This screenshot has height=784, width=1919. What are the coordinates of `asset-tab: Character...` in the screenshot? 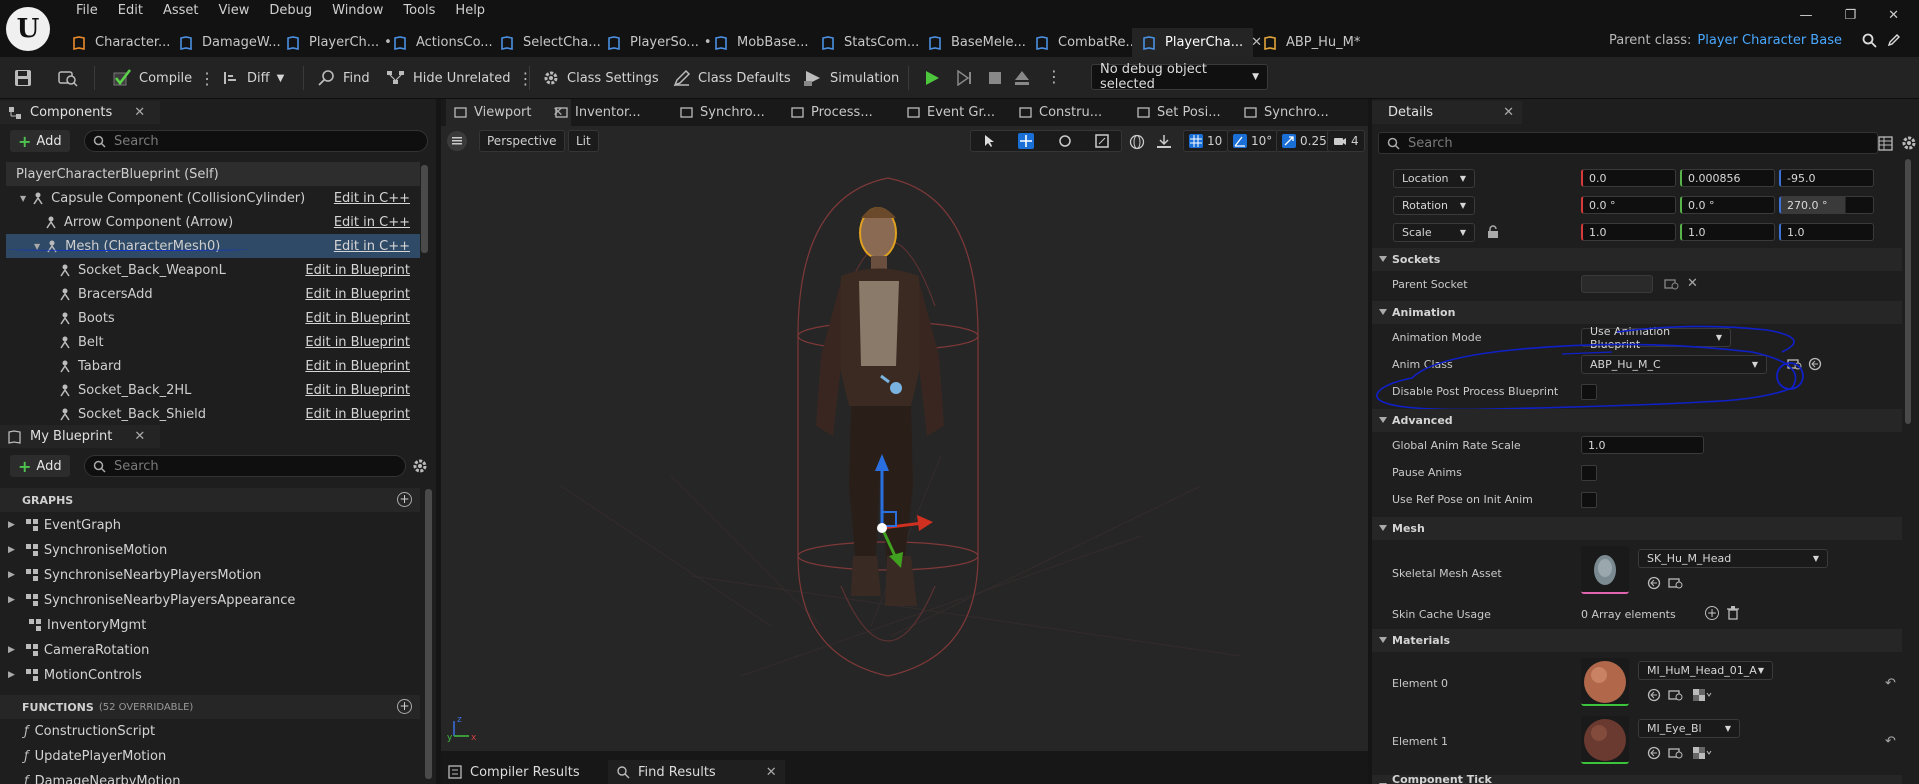 It's located at (116, 42).